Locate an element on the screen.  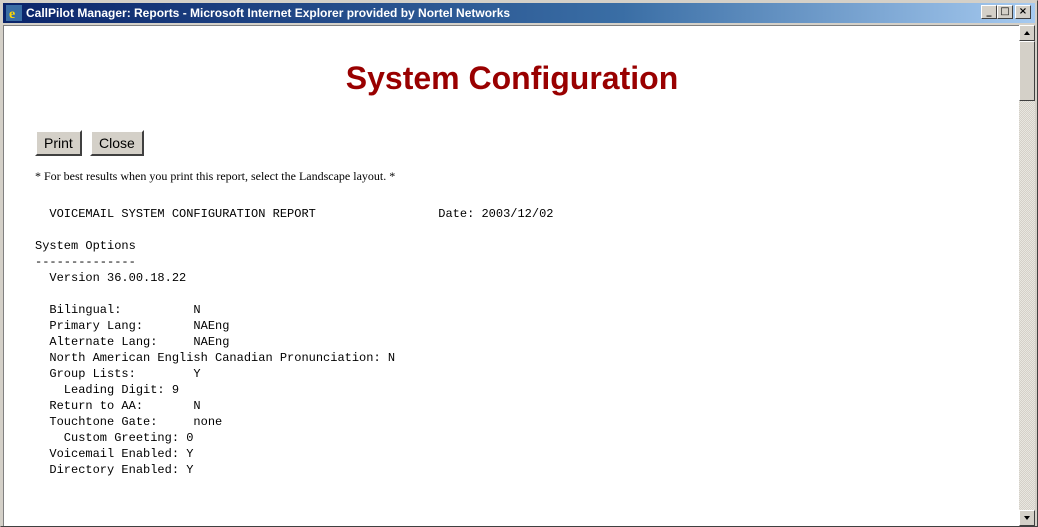
report-line: -------------- is located at coordinates (85, 262).